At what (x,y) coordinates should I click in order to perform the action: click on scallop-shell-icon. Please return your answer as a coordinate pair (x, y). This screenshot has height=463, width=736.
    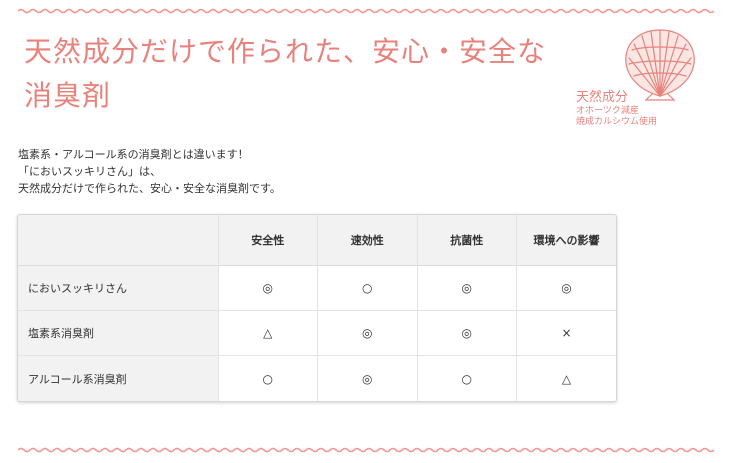
    Looking at the image, I should click on (660, 65).